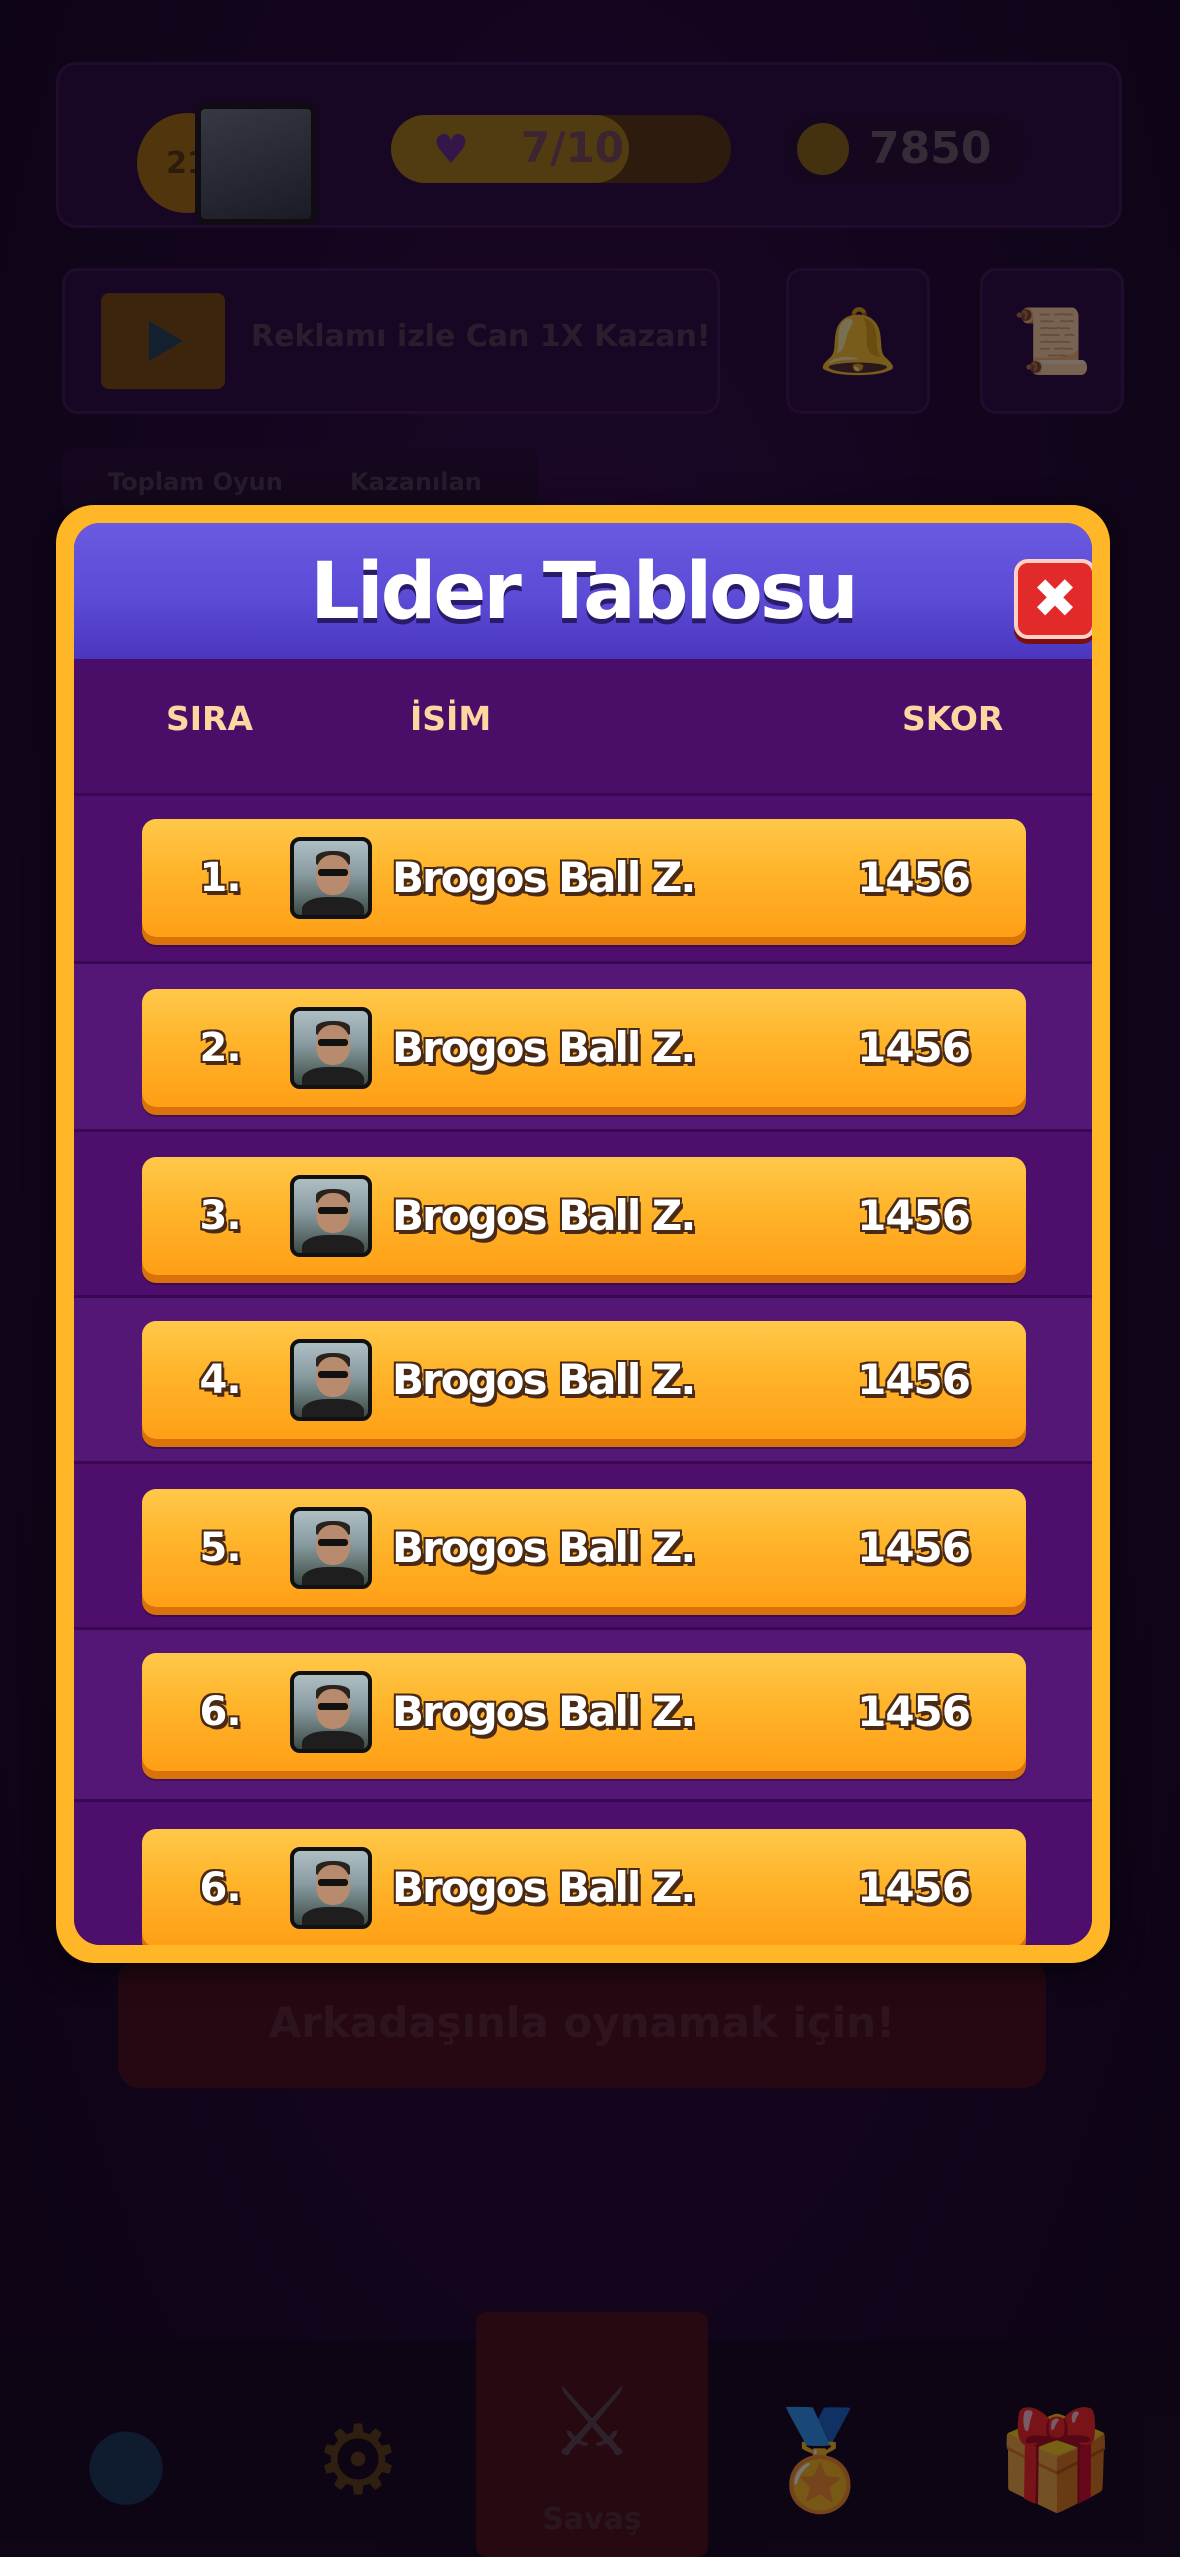 The width and height of the screenshot is (1180, 2557). I want to click on leaderboard-entry: 1. Brogos Ball Z. 1456, so click(584, 878).